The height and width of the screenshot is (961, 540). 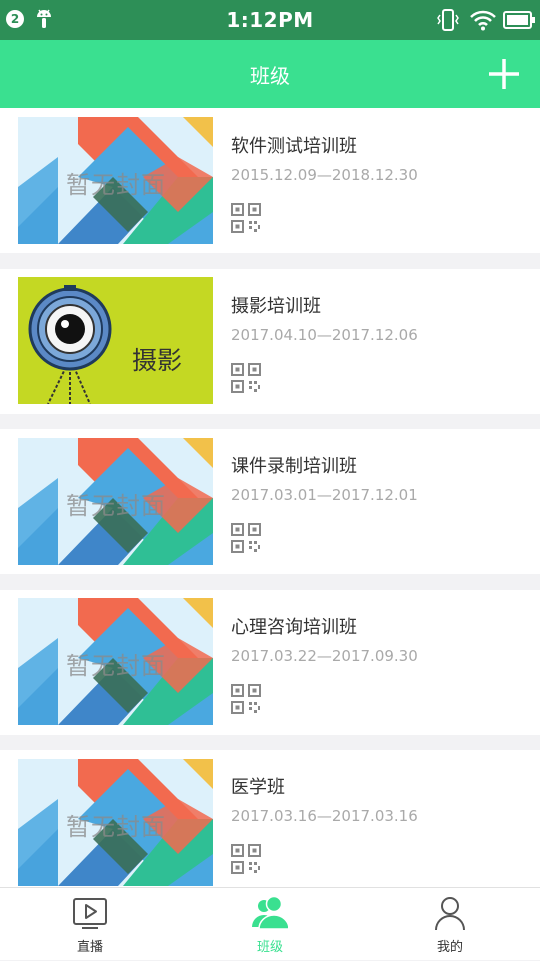 I want to click on bottom-tab-bar: 直播 班级 我的, so click(x=270, y=923).